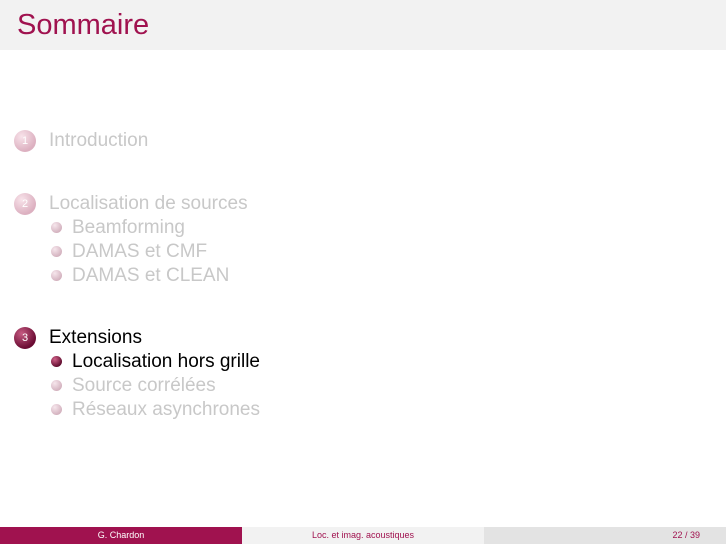  I want to click on subsection-link-source-correlees: Source corrélées, so click(144, 386).